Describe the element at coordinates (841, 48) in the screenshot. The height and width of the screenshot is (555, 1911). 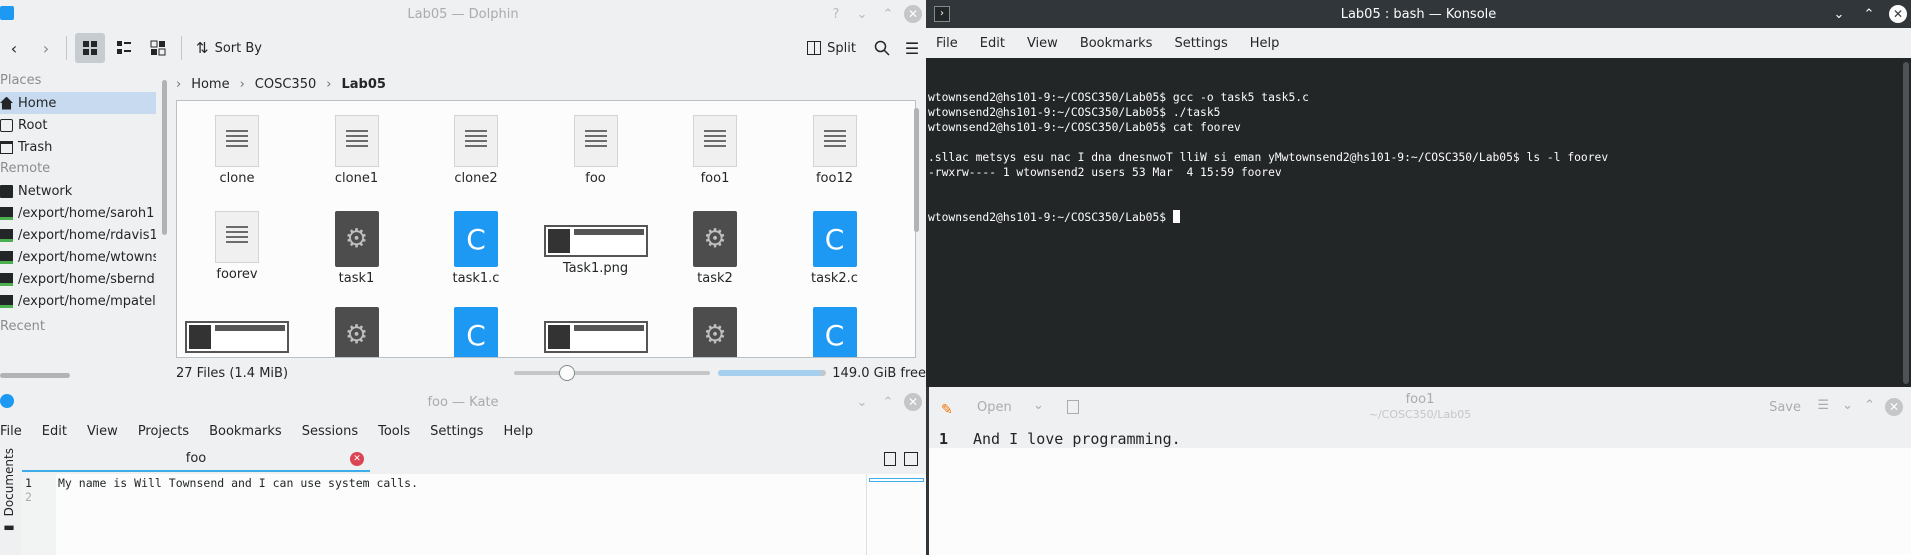
I see `split-label: Split` at that location.